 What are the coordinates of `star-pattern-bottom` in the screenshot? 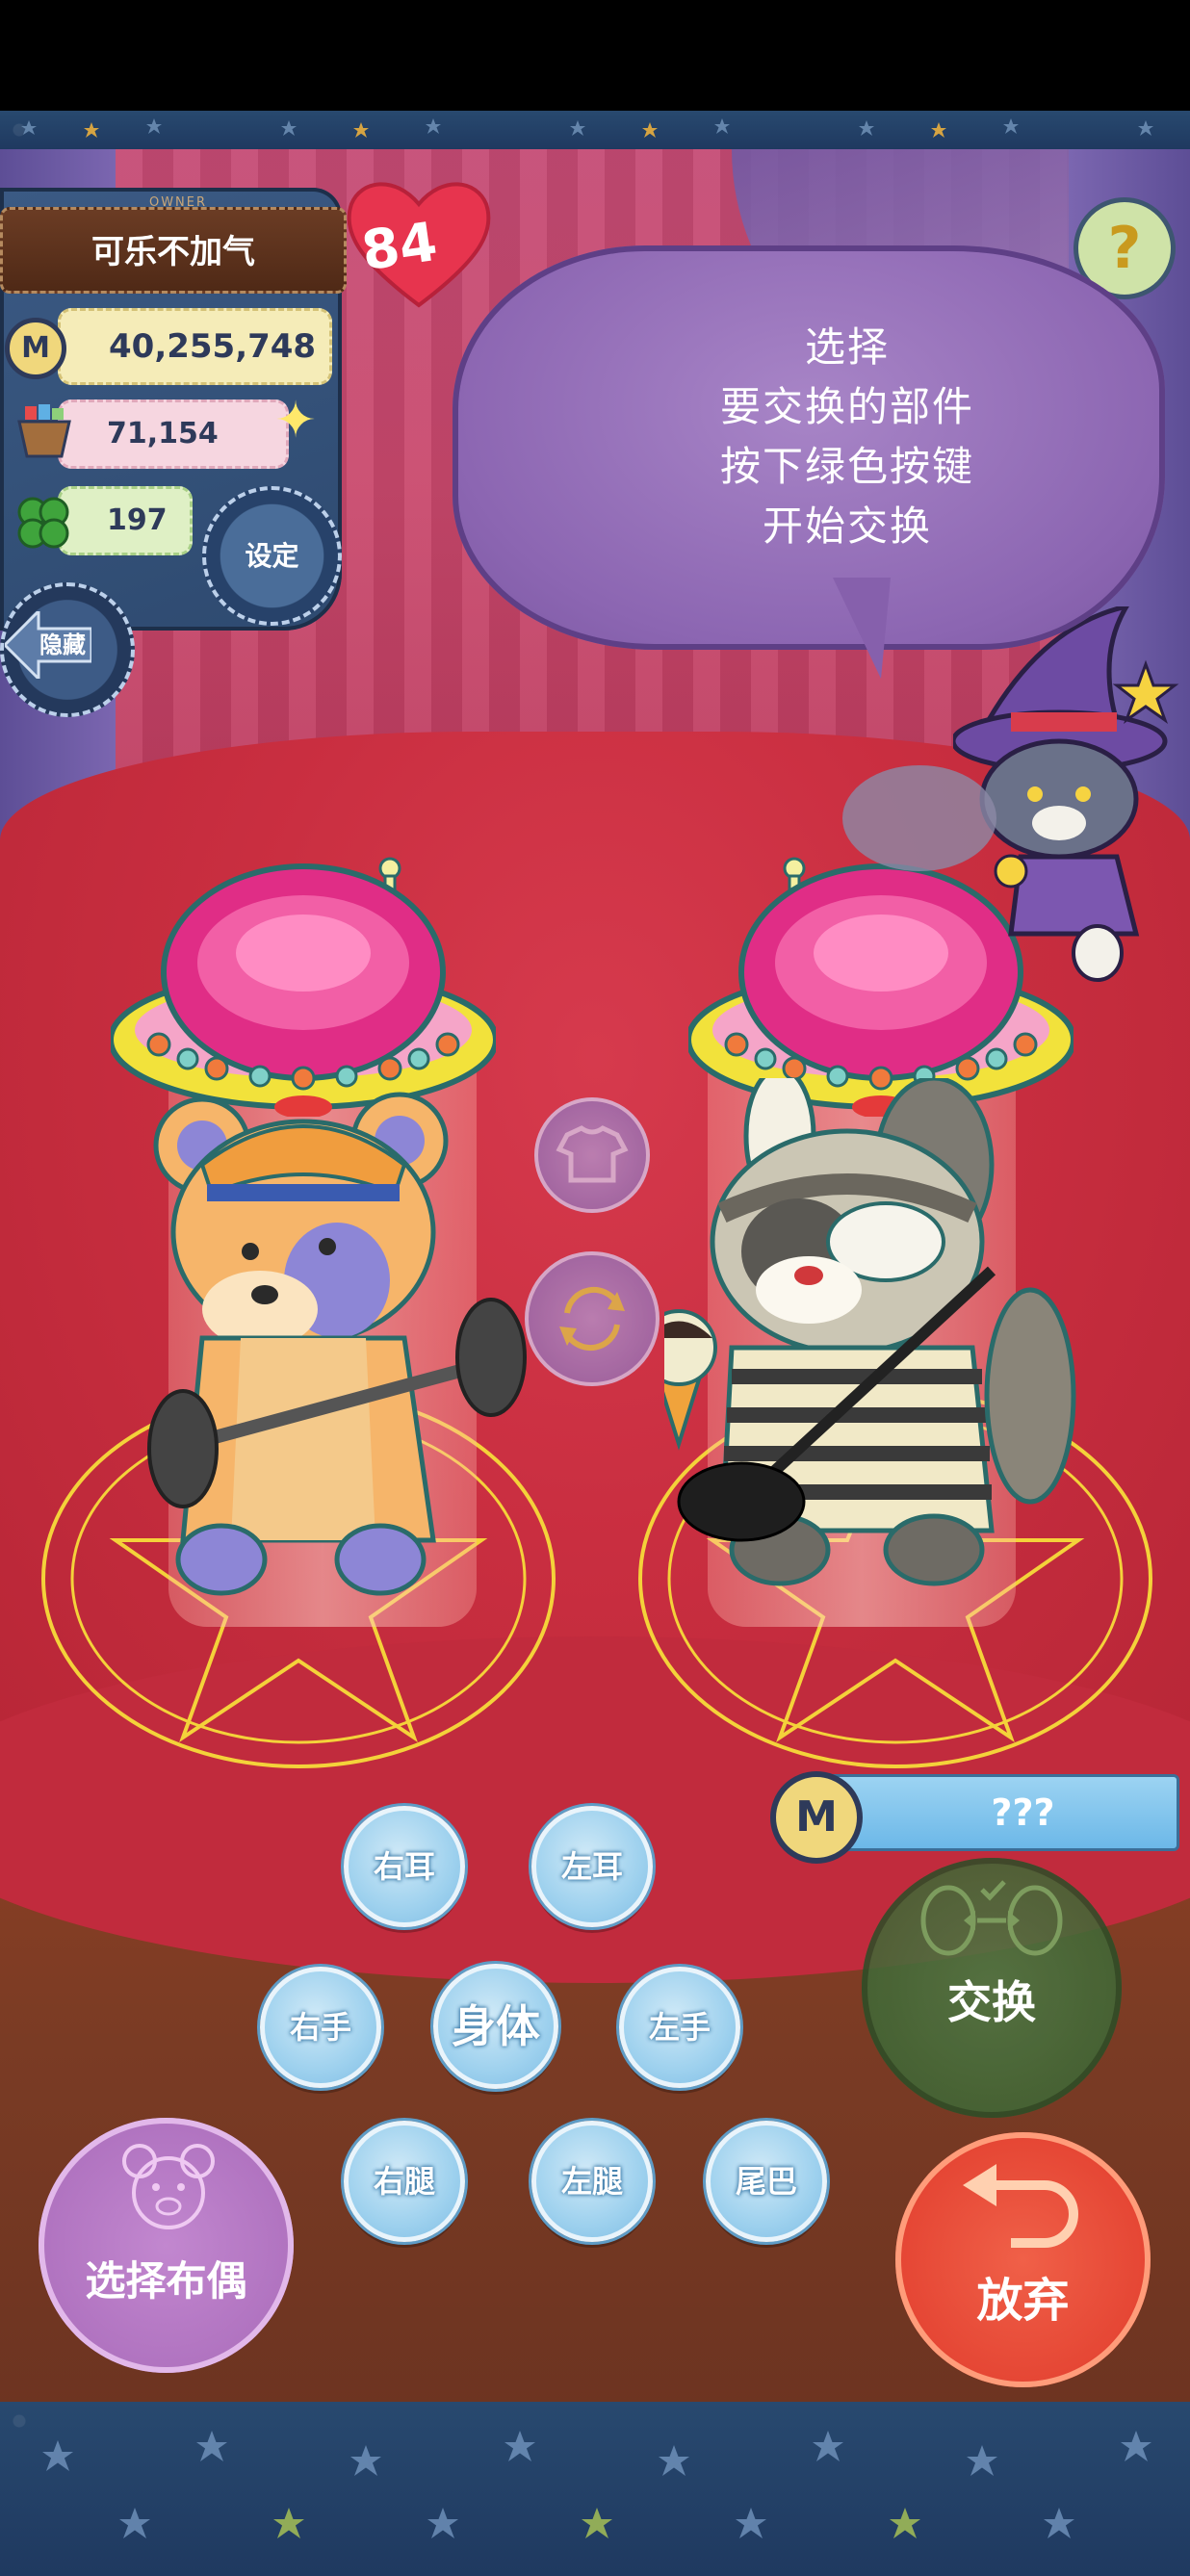 It's located at (596, 2485).